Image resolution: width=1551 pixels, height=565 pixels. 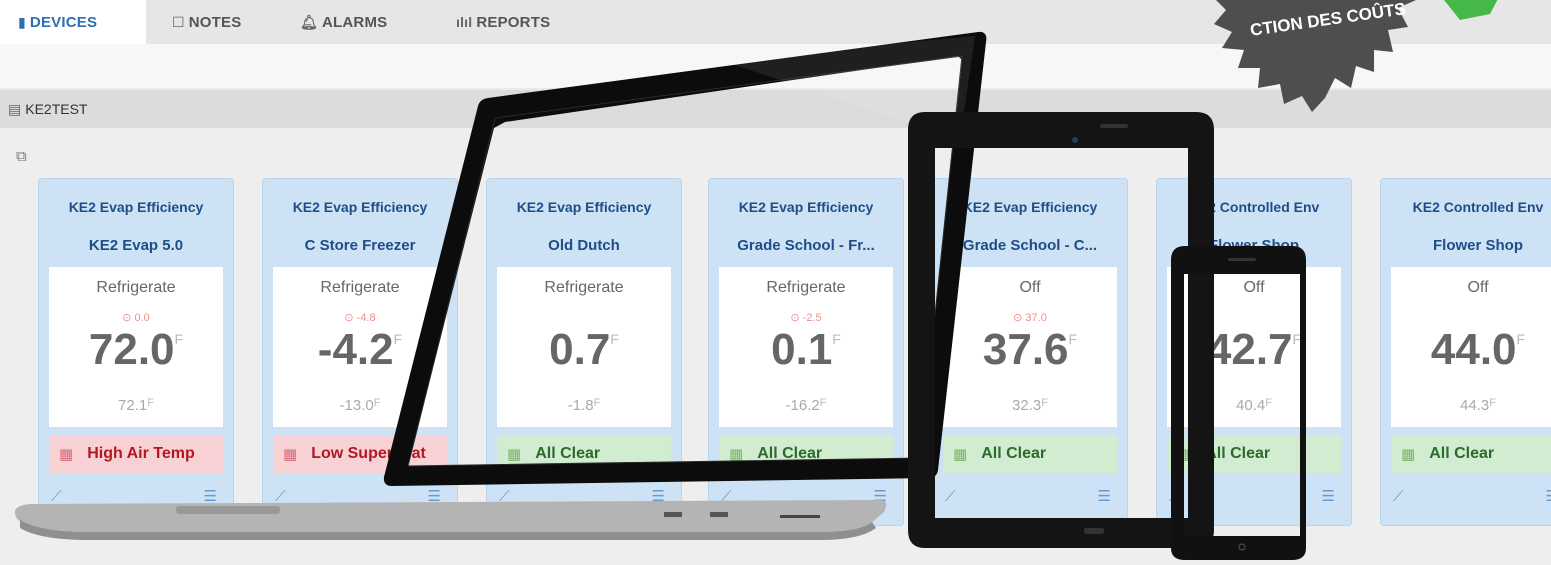 I want to click on secondary-reading: -13.0F, so click(x=360, y=405).